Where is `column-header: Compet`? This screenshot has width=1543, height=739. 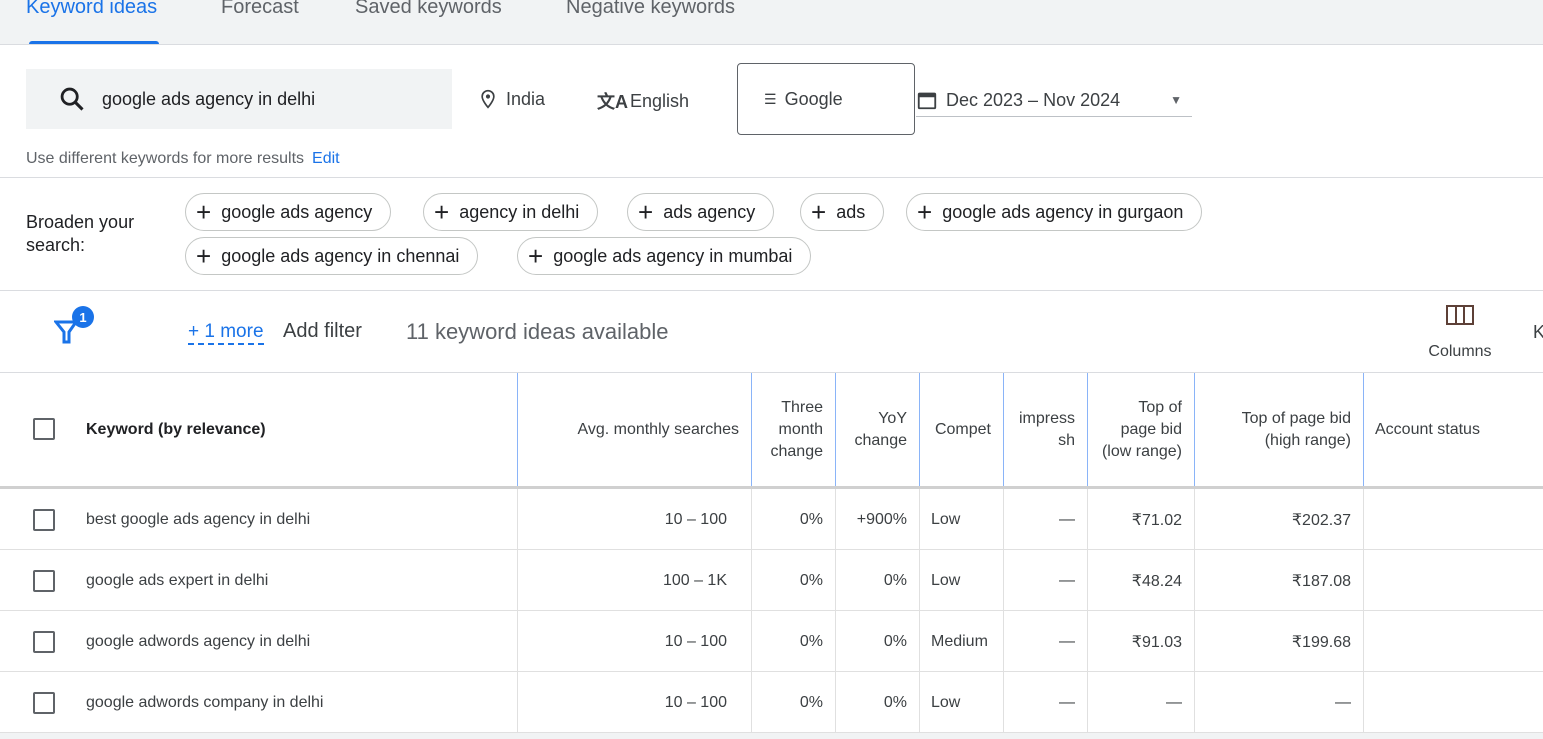
column-header: Compet is located at coordinates (961, 430).